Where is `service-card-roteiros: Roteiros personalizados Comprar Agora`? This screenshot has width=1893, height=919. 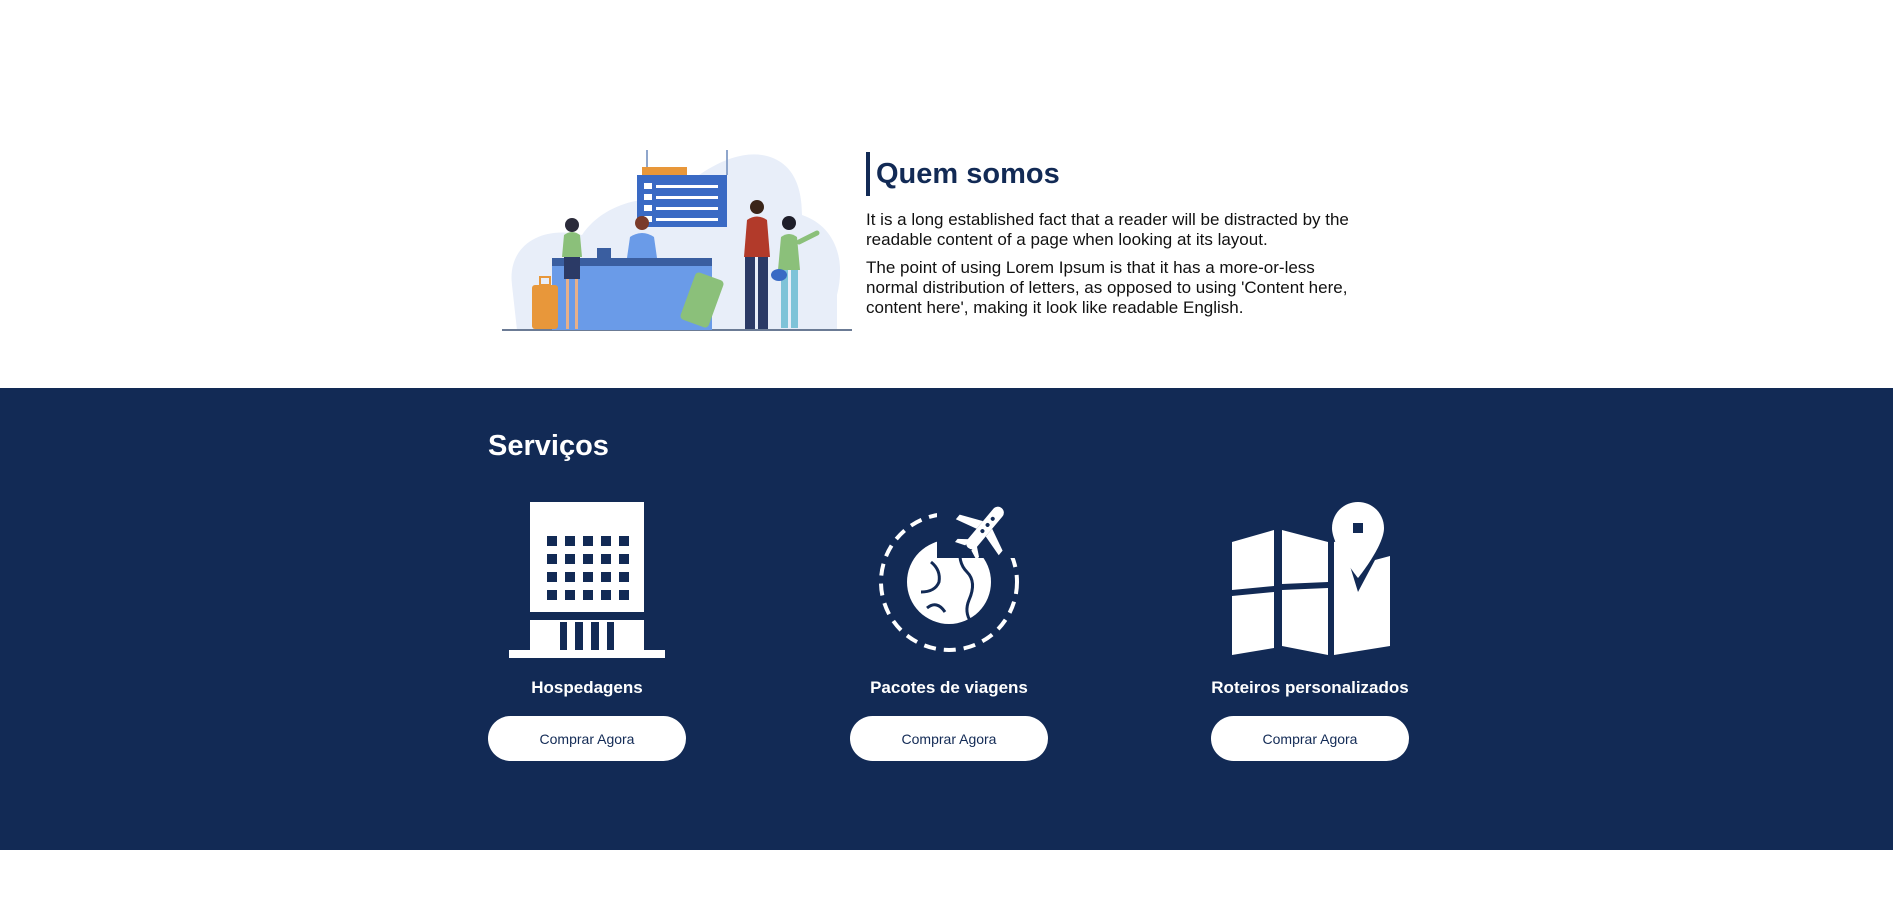 service-card-roteiros: Roteiros personalizados Comprar Agora is located at coordinates (1310, 630).